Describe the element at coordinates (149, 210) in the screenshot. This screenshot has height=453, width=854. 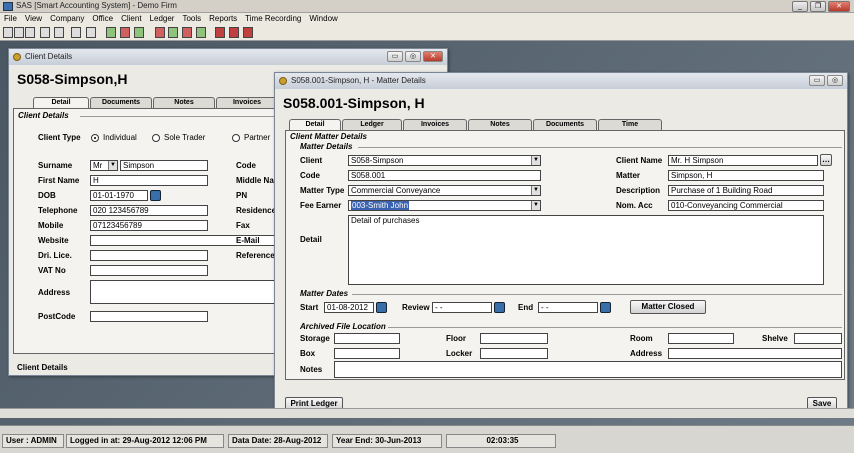
I see `telephone-field: 020 123456789` at that location.